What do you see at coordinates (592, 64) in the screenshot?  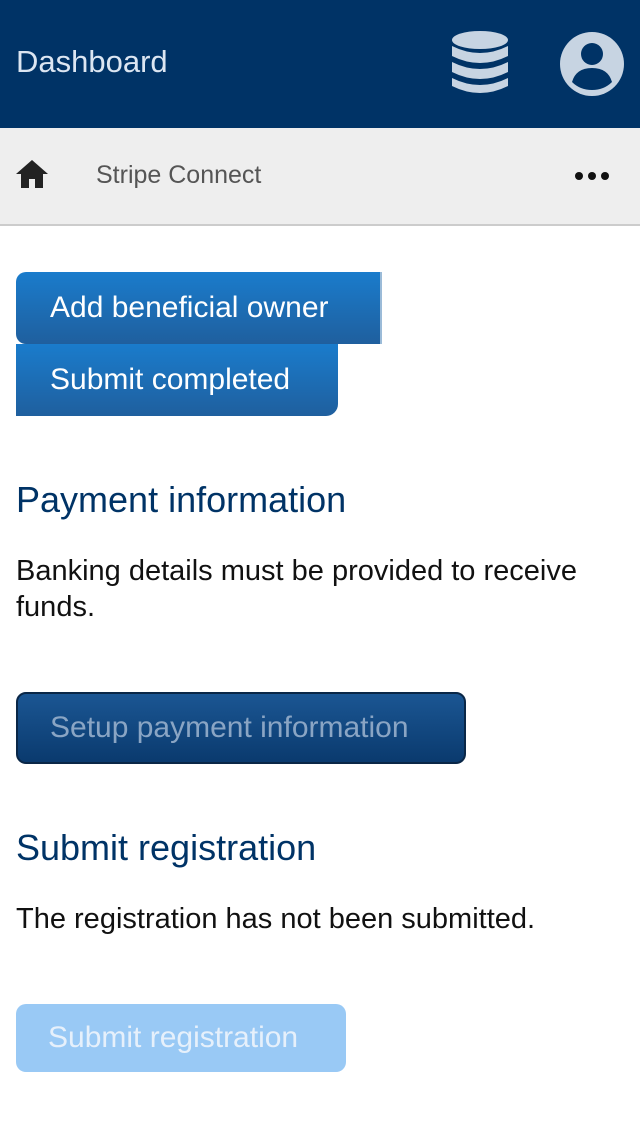 I see `account-circle-icon` at bounding box center [592, 64].